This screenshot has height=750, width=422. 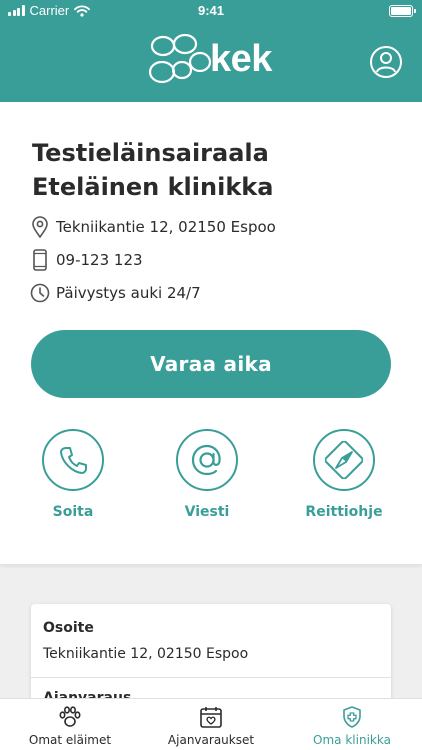 What do you see at coordinates (68, 628) in the screenshot?
I see `address-title: Osoite` at bounding box center [68, 628].